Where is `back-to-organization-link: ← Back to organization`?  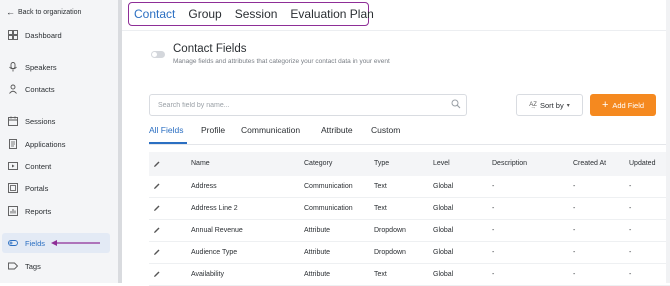 back-to-organization-link: ← Back to organization is located at coordinates (43, 12).